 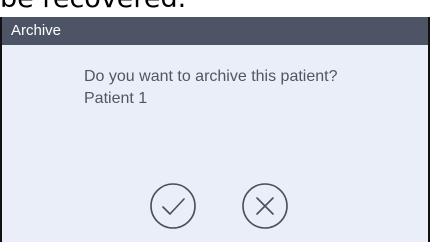 I want to click on checkmark-icon, so click(x=173, y=206).